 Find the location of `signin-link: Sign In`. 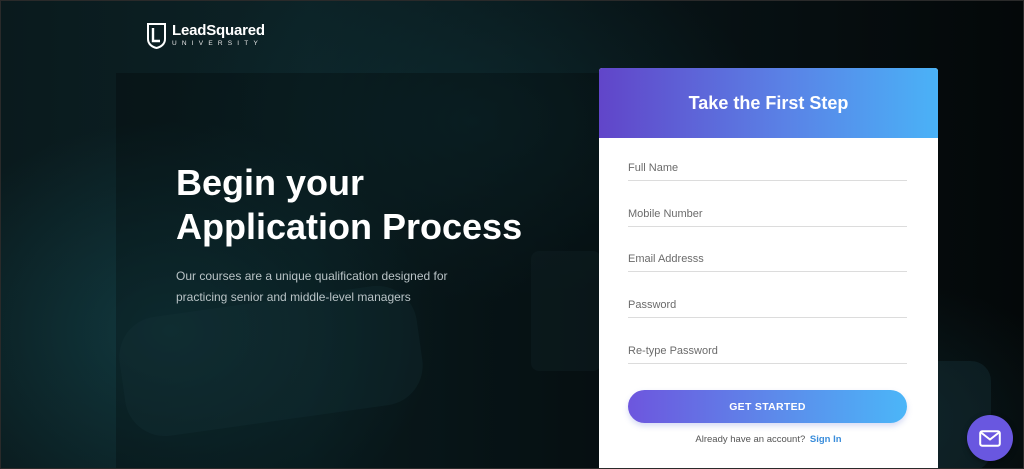

signin-link: Sign In is located at coordinates (826, 439).